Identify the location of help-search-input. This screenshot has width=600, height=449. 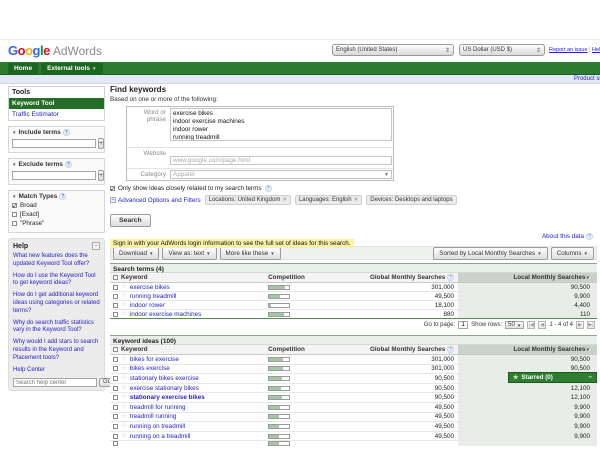
(55, 383).